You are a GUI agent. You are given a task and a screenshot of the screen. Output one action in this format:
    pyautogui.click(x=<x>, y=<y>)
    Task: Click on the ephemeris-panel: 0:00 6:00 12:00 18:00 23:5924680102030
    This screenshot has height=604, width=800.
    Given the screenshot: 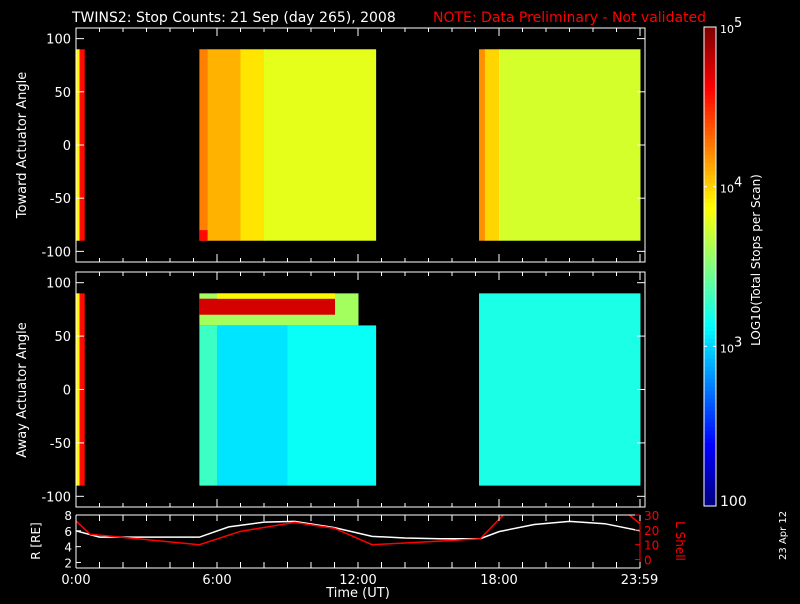 What is the action you would take?
    pyautogui.click(x=360, y=548)
    